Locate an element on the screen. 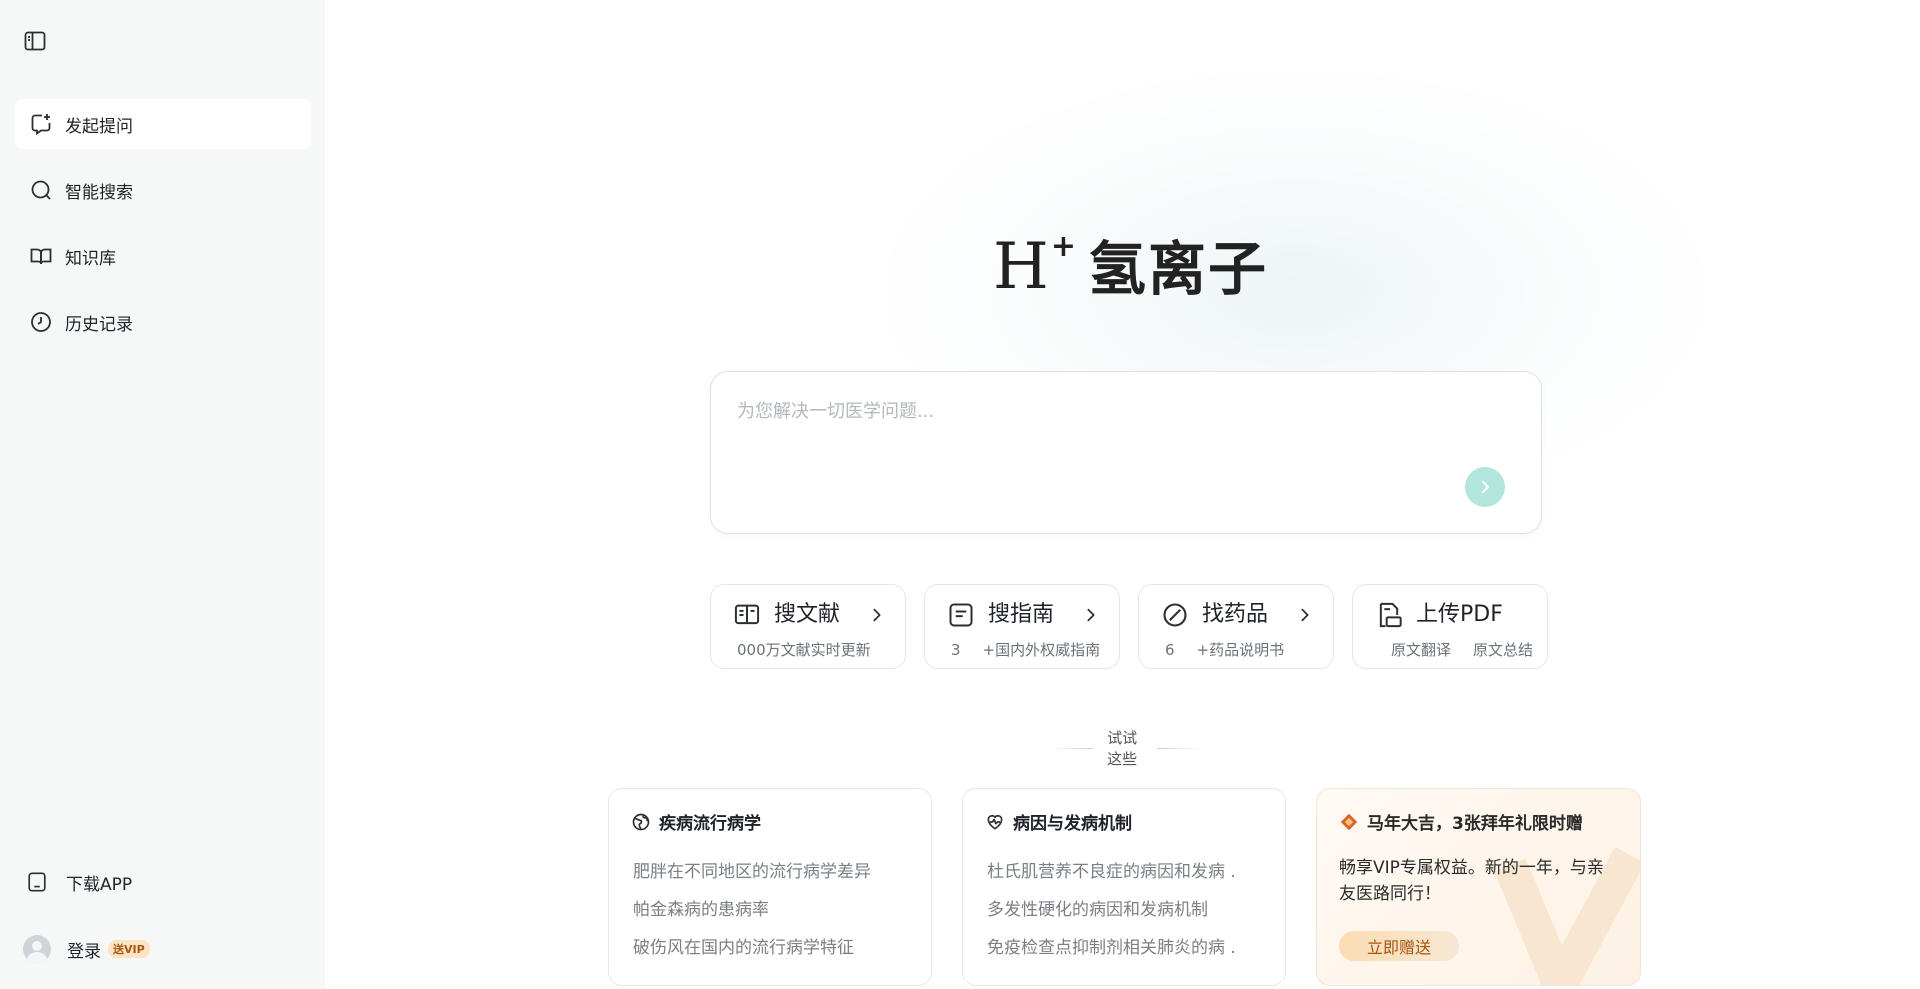  quick-search-guidelines: 搜指南 3 +国内外权威指南 is located at coordinates (1022, 626).